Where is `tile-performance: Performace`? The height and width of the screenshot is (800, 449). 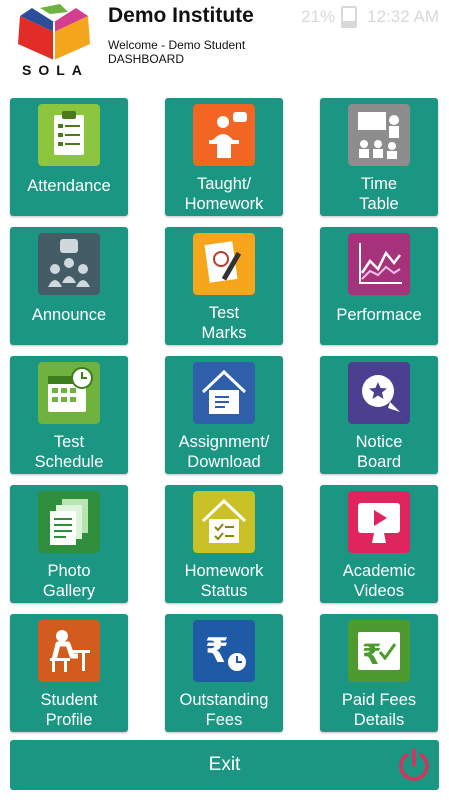
tile-performance: Performace is located at coordinates (379, 286).